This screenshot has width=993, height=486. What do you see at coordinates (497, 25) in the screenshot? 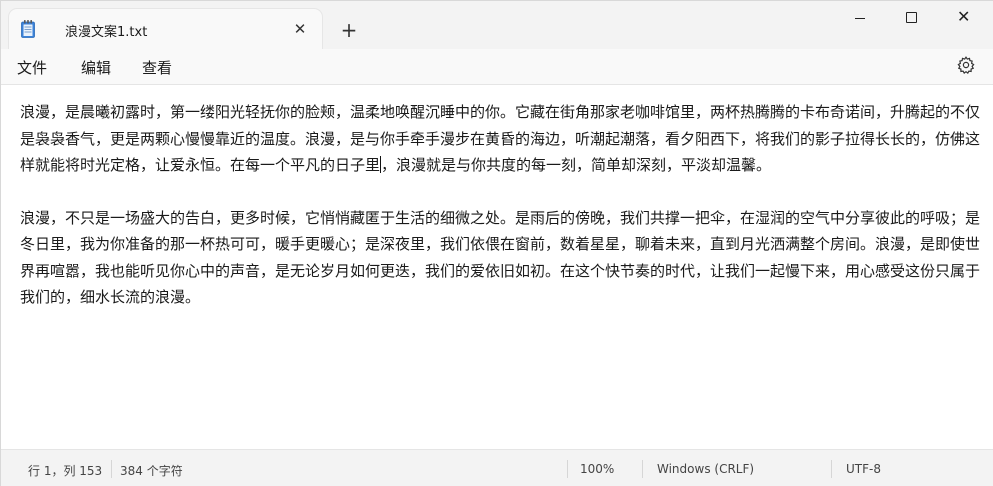
I see `title-bar: 浪漫文案1.txt ✕ + ✕` at bounding box center [497, 25].